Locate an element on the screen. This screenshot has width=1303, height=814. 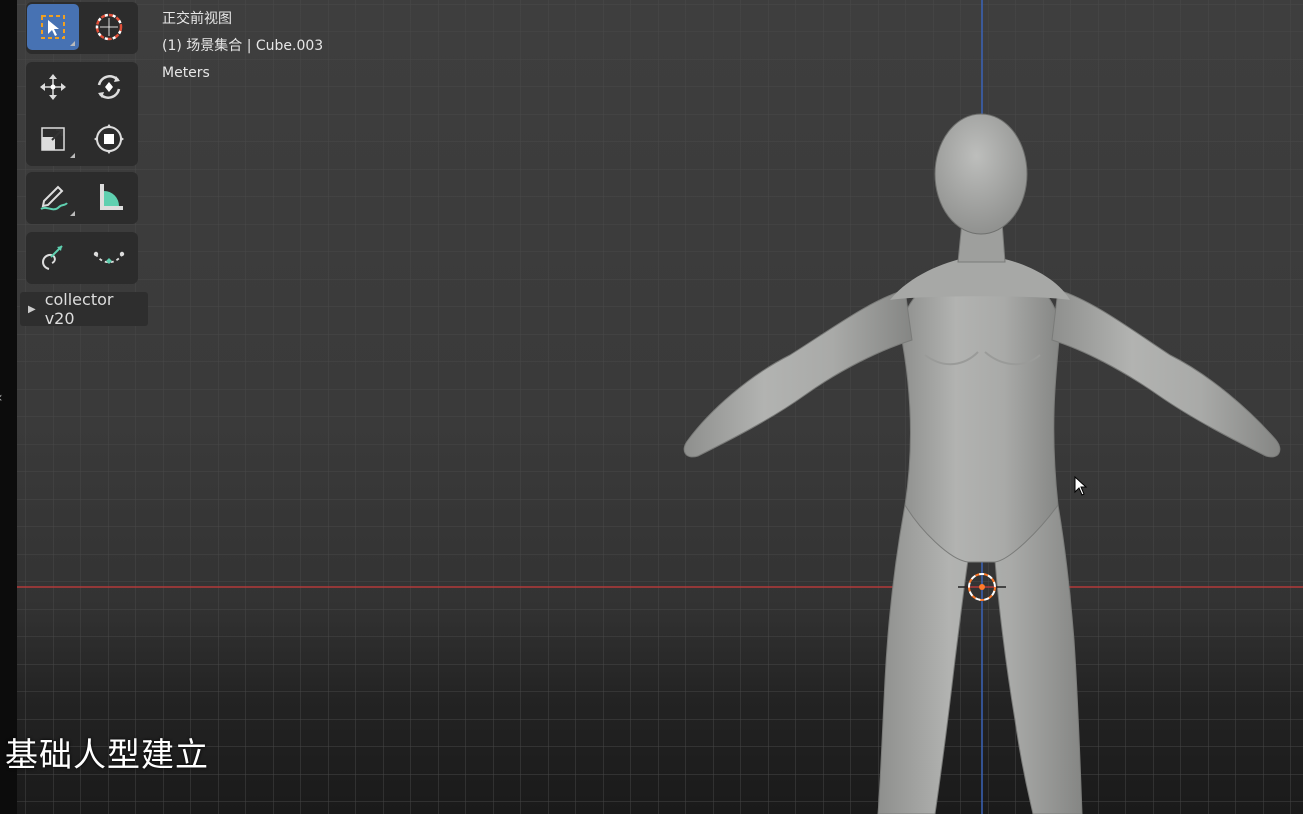
rotate-icon is located at coordinates (109, 87).